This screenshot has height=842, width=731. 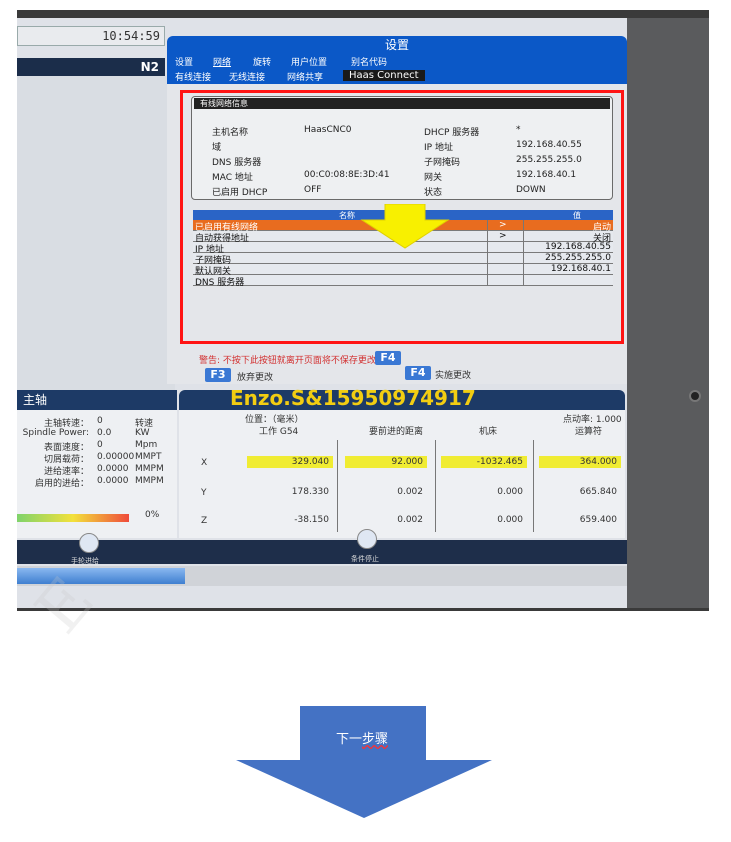 What do you see at coordinates (309, 61) in the screenshot?
I see `tab-user-positions: 用户位置` at bounding box center [309, 61].